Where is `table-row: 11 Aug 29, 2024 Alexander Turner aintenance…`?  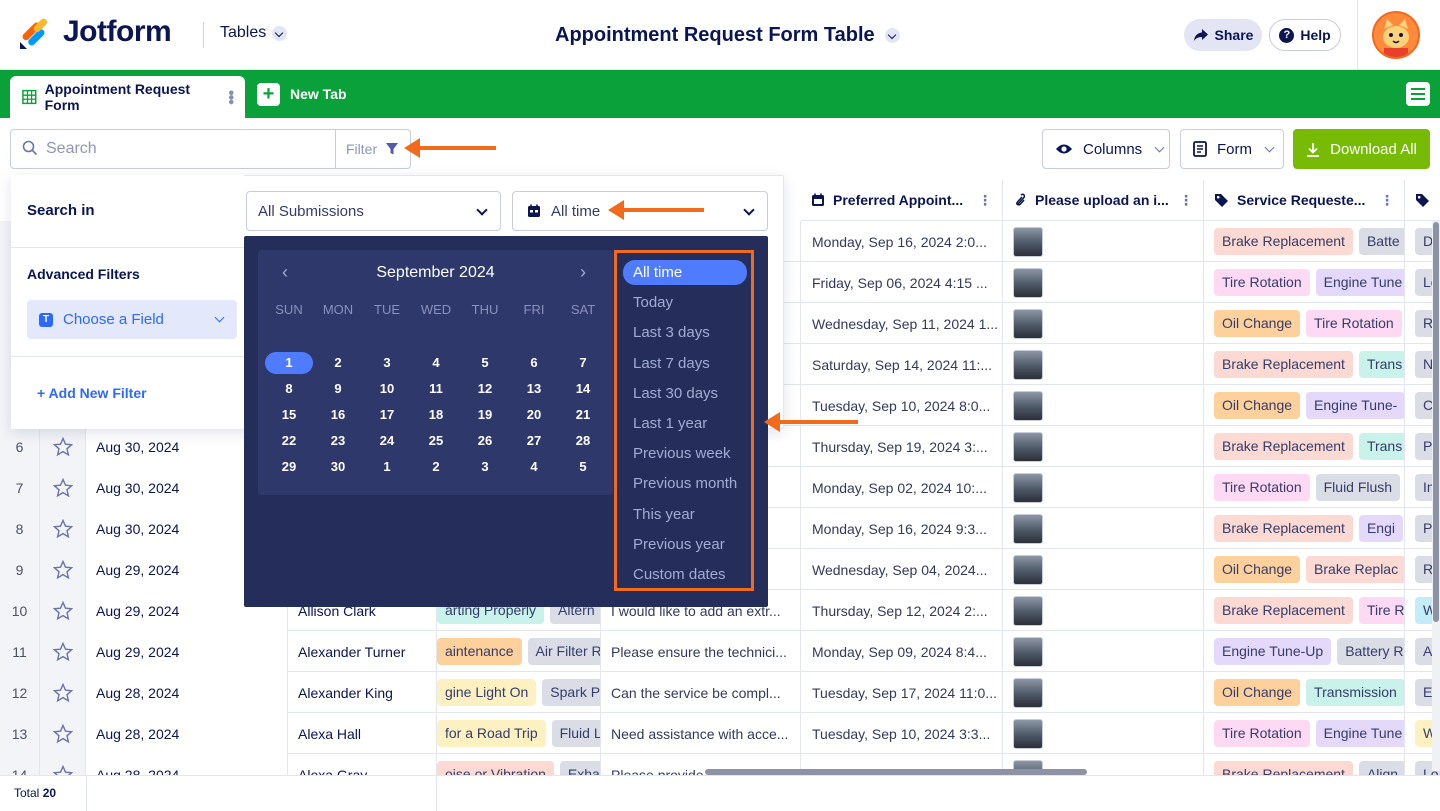 table-row: 11 Aug 29, 2024 Alexander Turner aintenance… is located at coordinates (720, 651).